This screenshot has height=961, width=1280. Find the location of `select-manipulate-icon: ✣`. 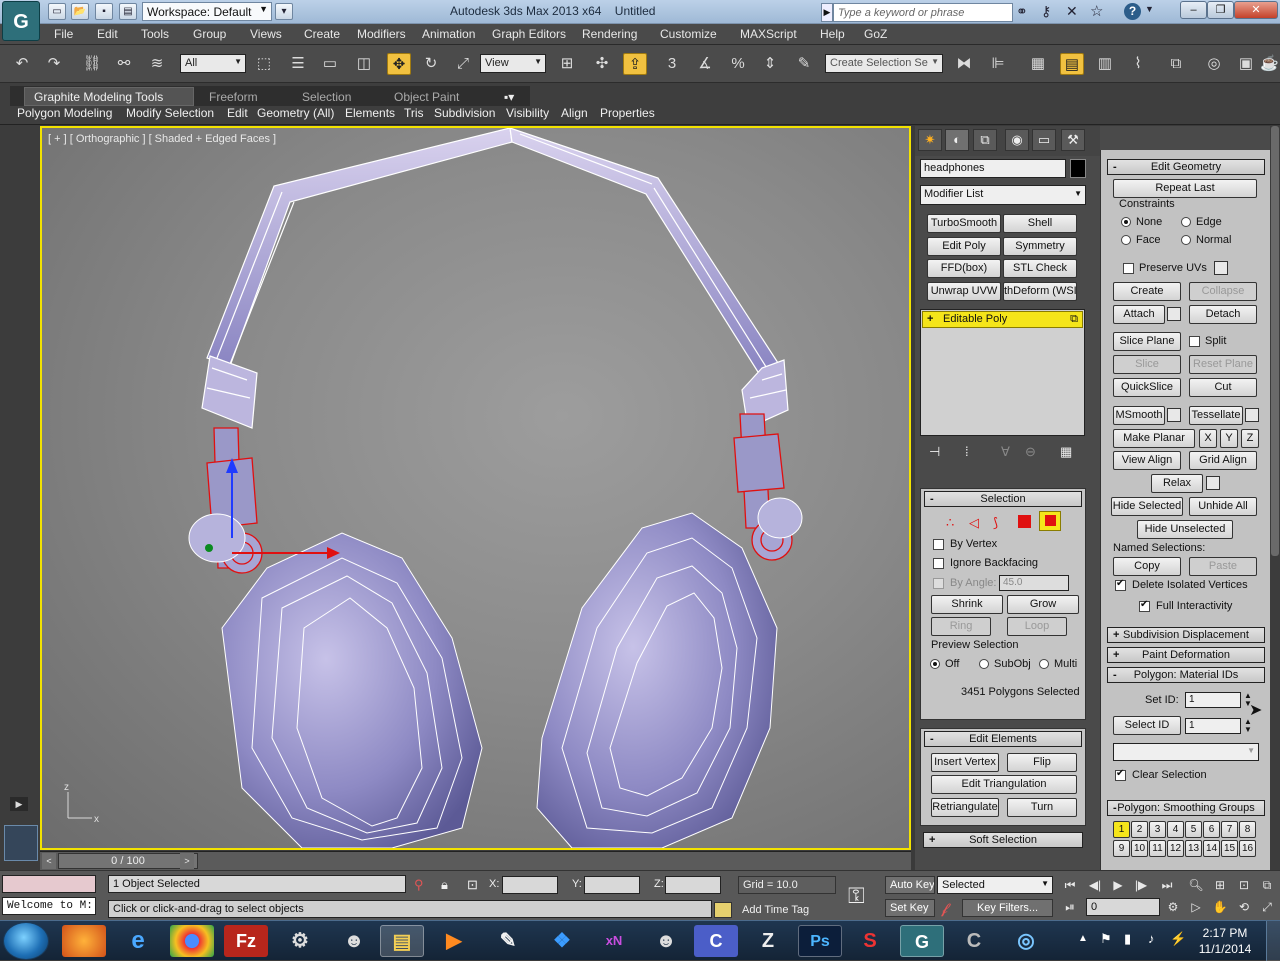

select-manipulate-icon: ✣ is located at coordinates (602, 64).